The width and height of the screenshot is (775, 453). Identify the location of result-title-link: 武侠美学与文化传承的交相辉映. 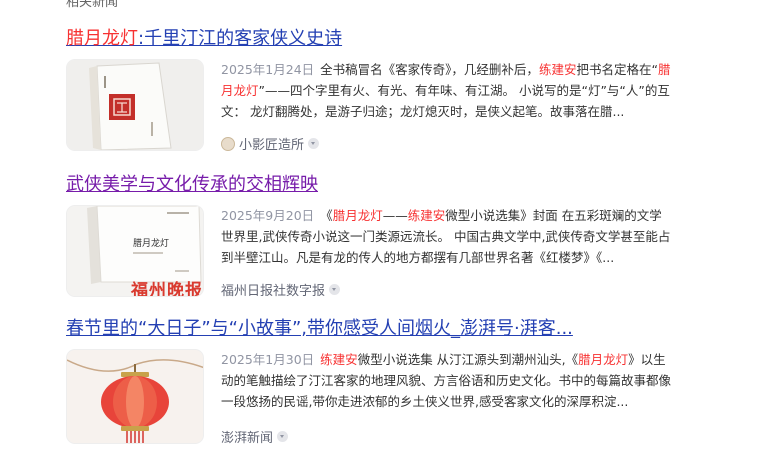
(371, 185).